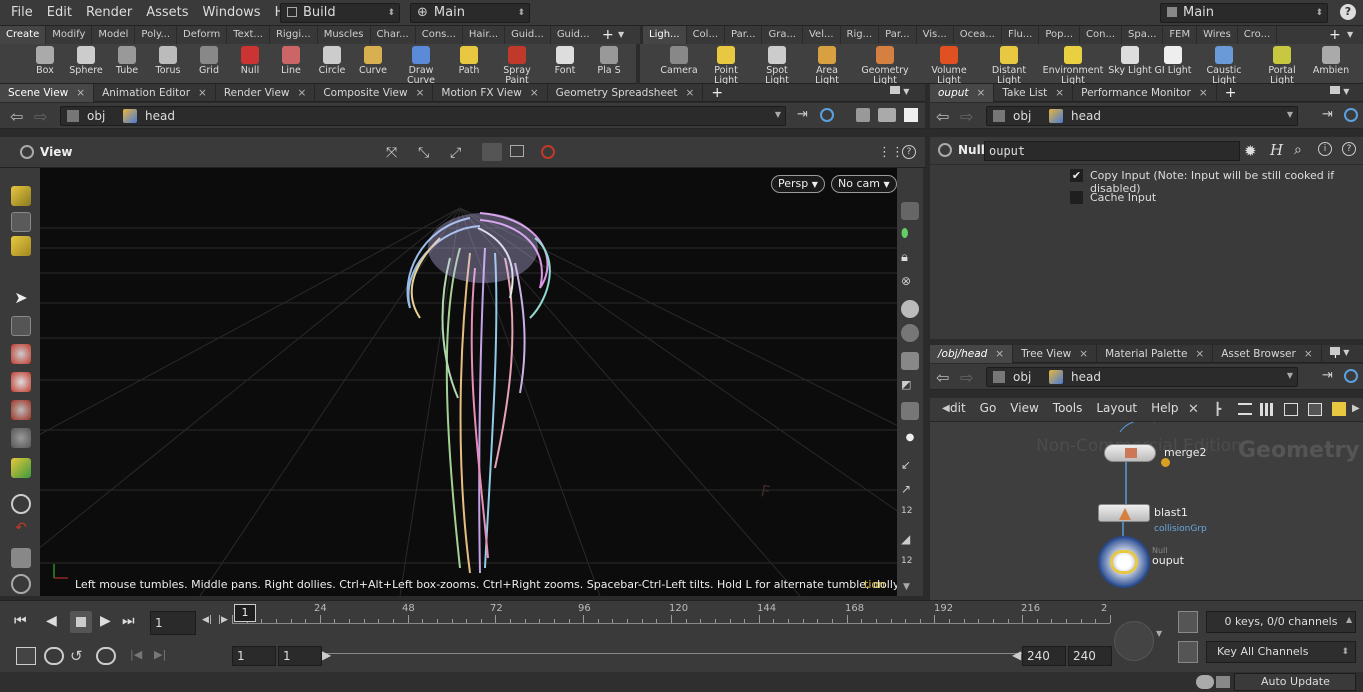 The height and width of the screenshot is (692, 1363). I want to click on network-menu-item: Tools, so click(1068, 408).